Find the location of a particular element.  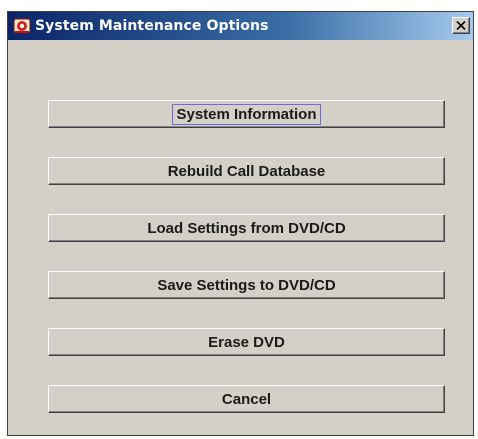

title-bar: System Maintenance Options is located at coordinates (240, 26).